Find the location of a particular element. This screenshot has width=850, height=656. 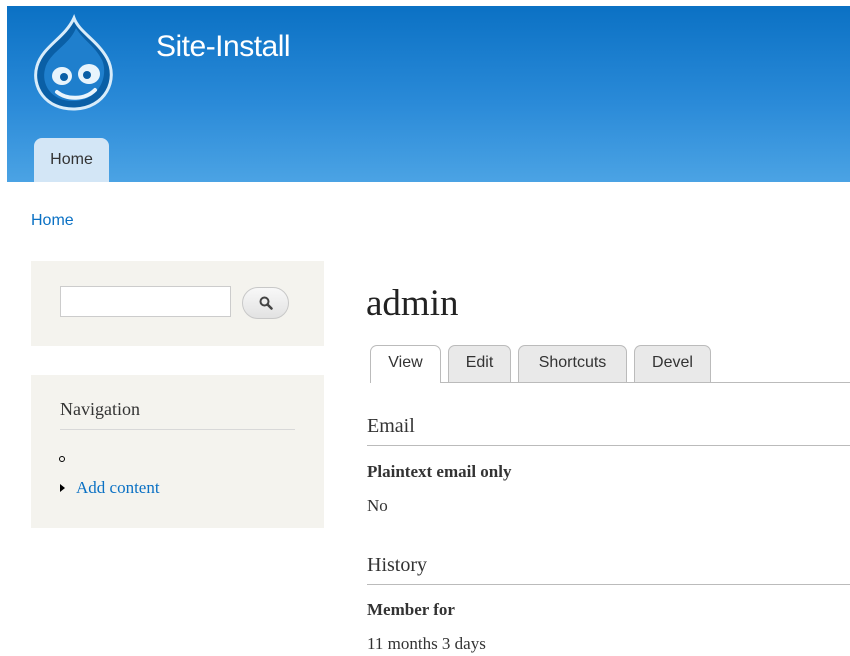

field-label-member-for: Member for is located at coordinates (411, 609).